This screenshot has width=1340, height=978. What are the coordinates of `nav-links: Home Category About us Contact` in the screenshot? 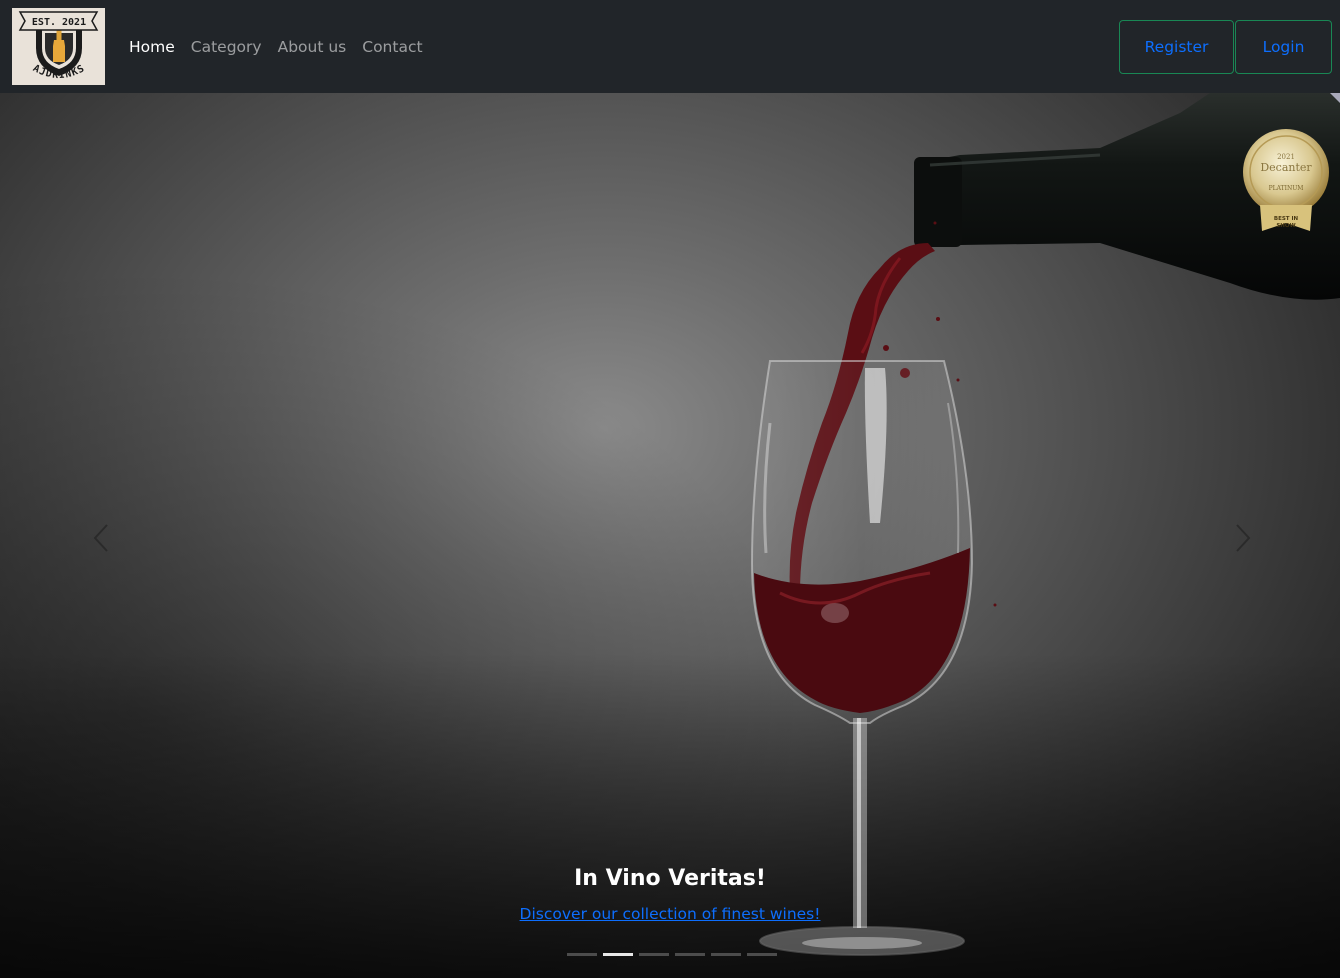 It's located at (284, 46).